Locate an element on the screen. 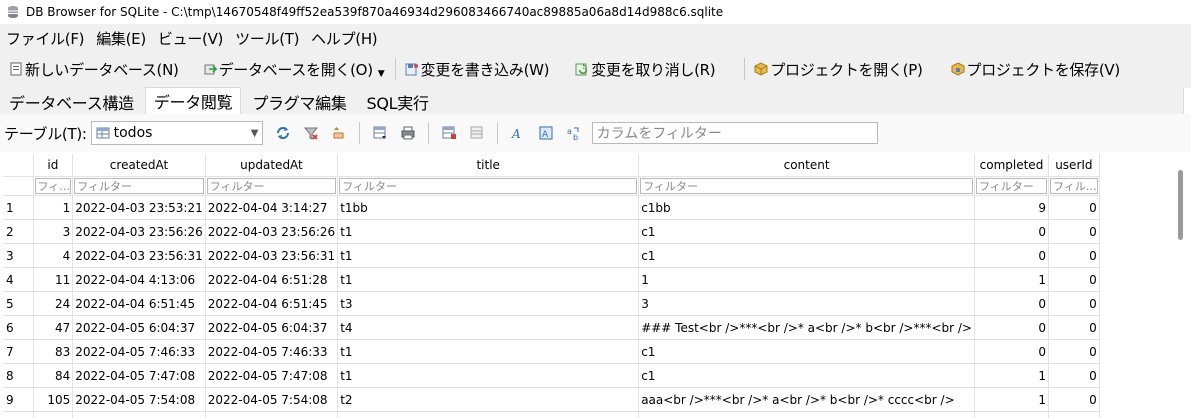 The width and height of the screenshot is (1191, 418). column-header-completed: completed is located at coordinates (1011, 165).